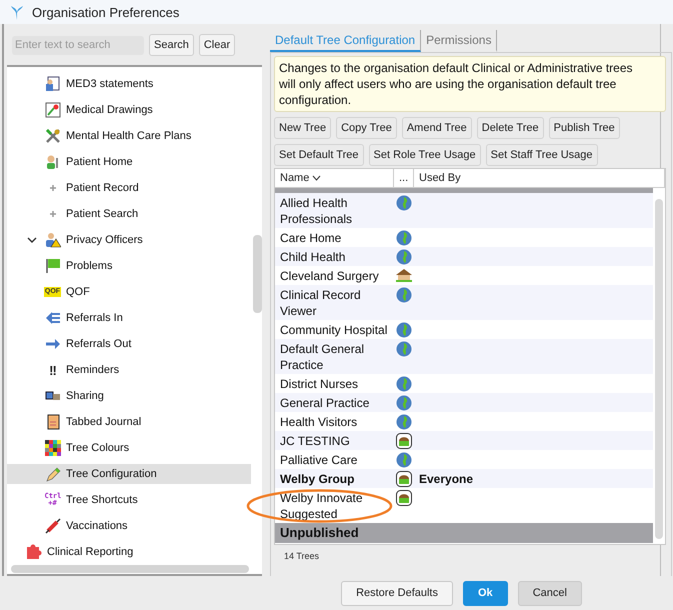  I want to click on table-row: Allied Health Professionals, so click(464, 210).